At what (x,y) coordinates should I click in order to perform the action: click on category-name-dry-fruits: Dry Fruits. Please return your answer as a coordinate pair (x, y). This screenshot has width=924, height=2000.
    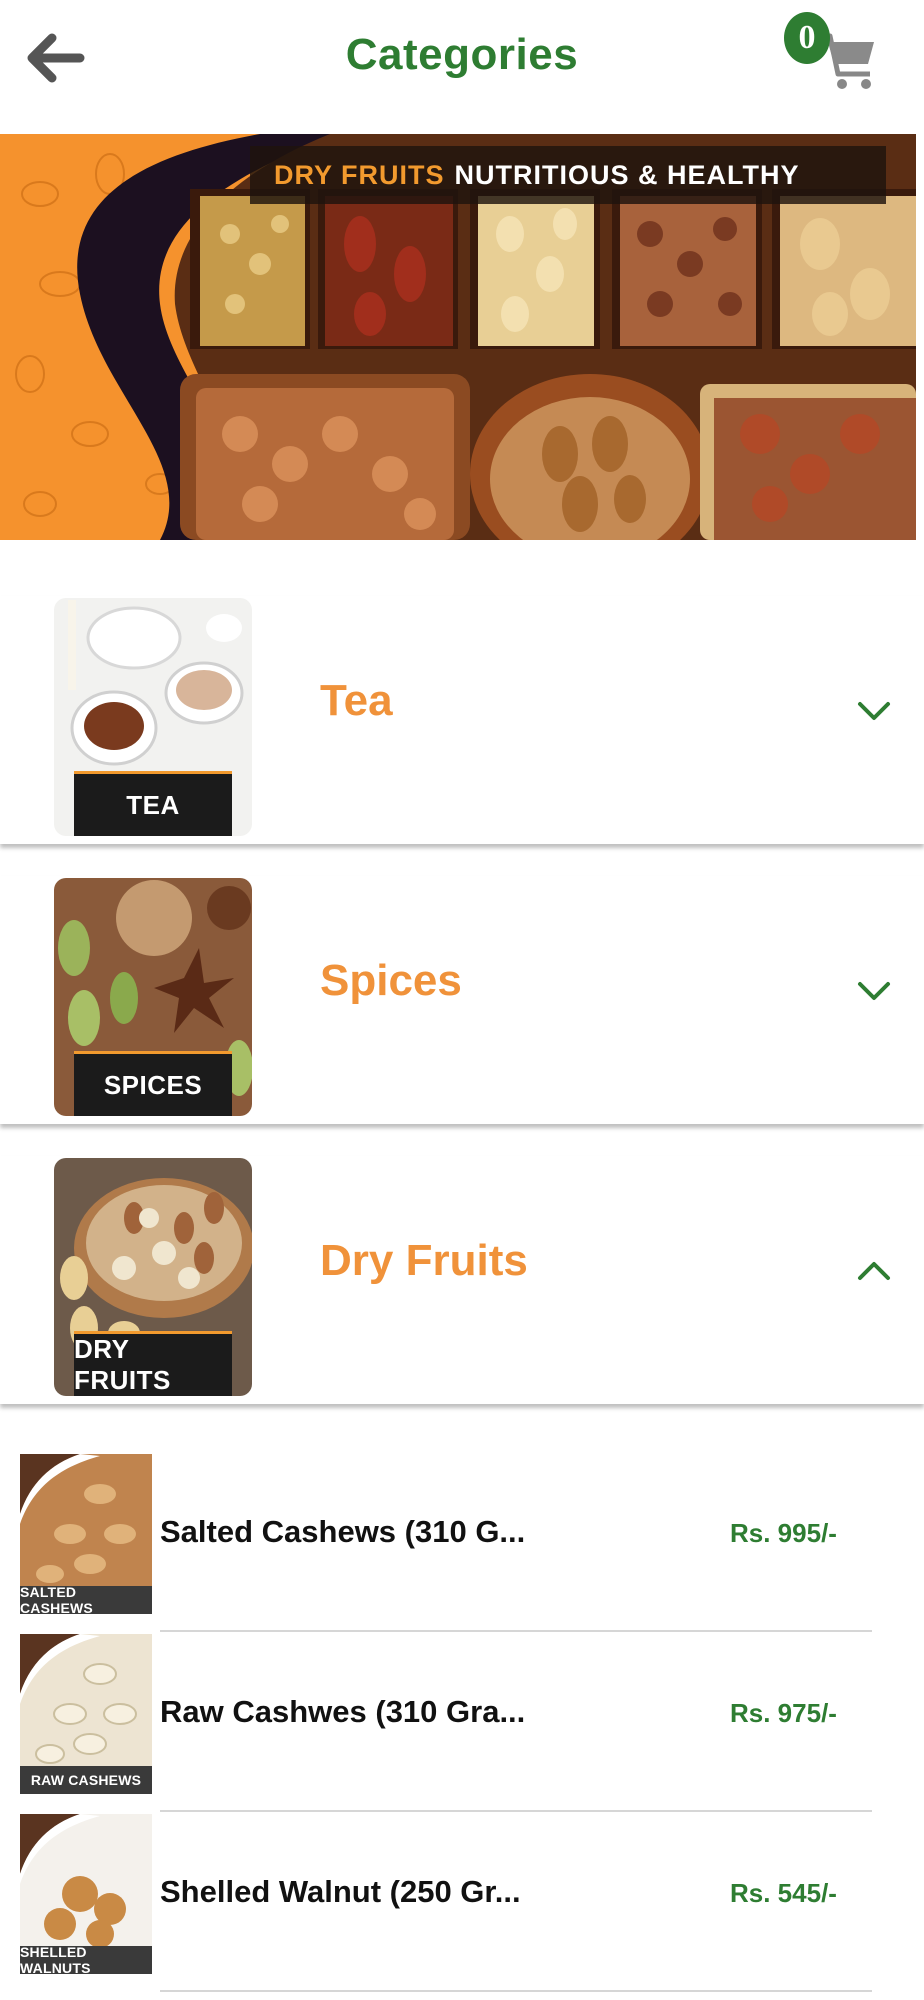
    Looking at the image, I should click on (424, 1260).